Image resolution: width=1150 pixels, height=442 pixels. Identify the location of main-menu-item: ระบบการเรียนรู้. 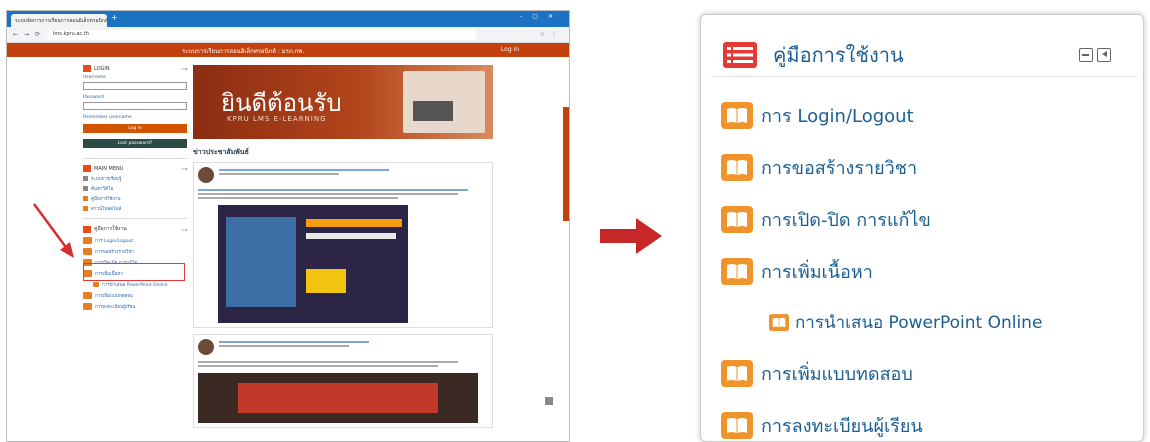
(135, 178).